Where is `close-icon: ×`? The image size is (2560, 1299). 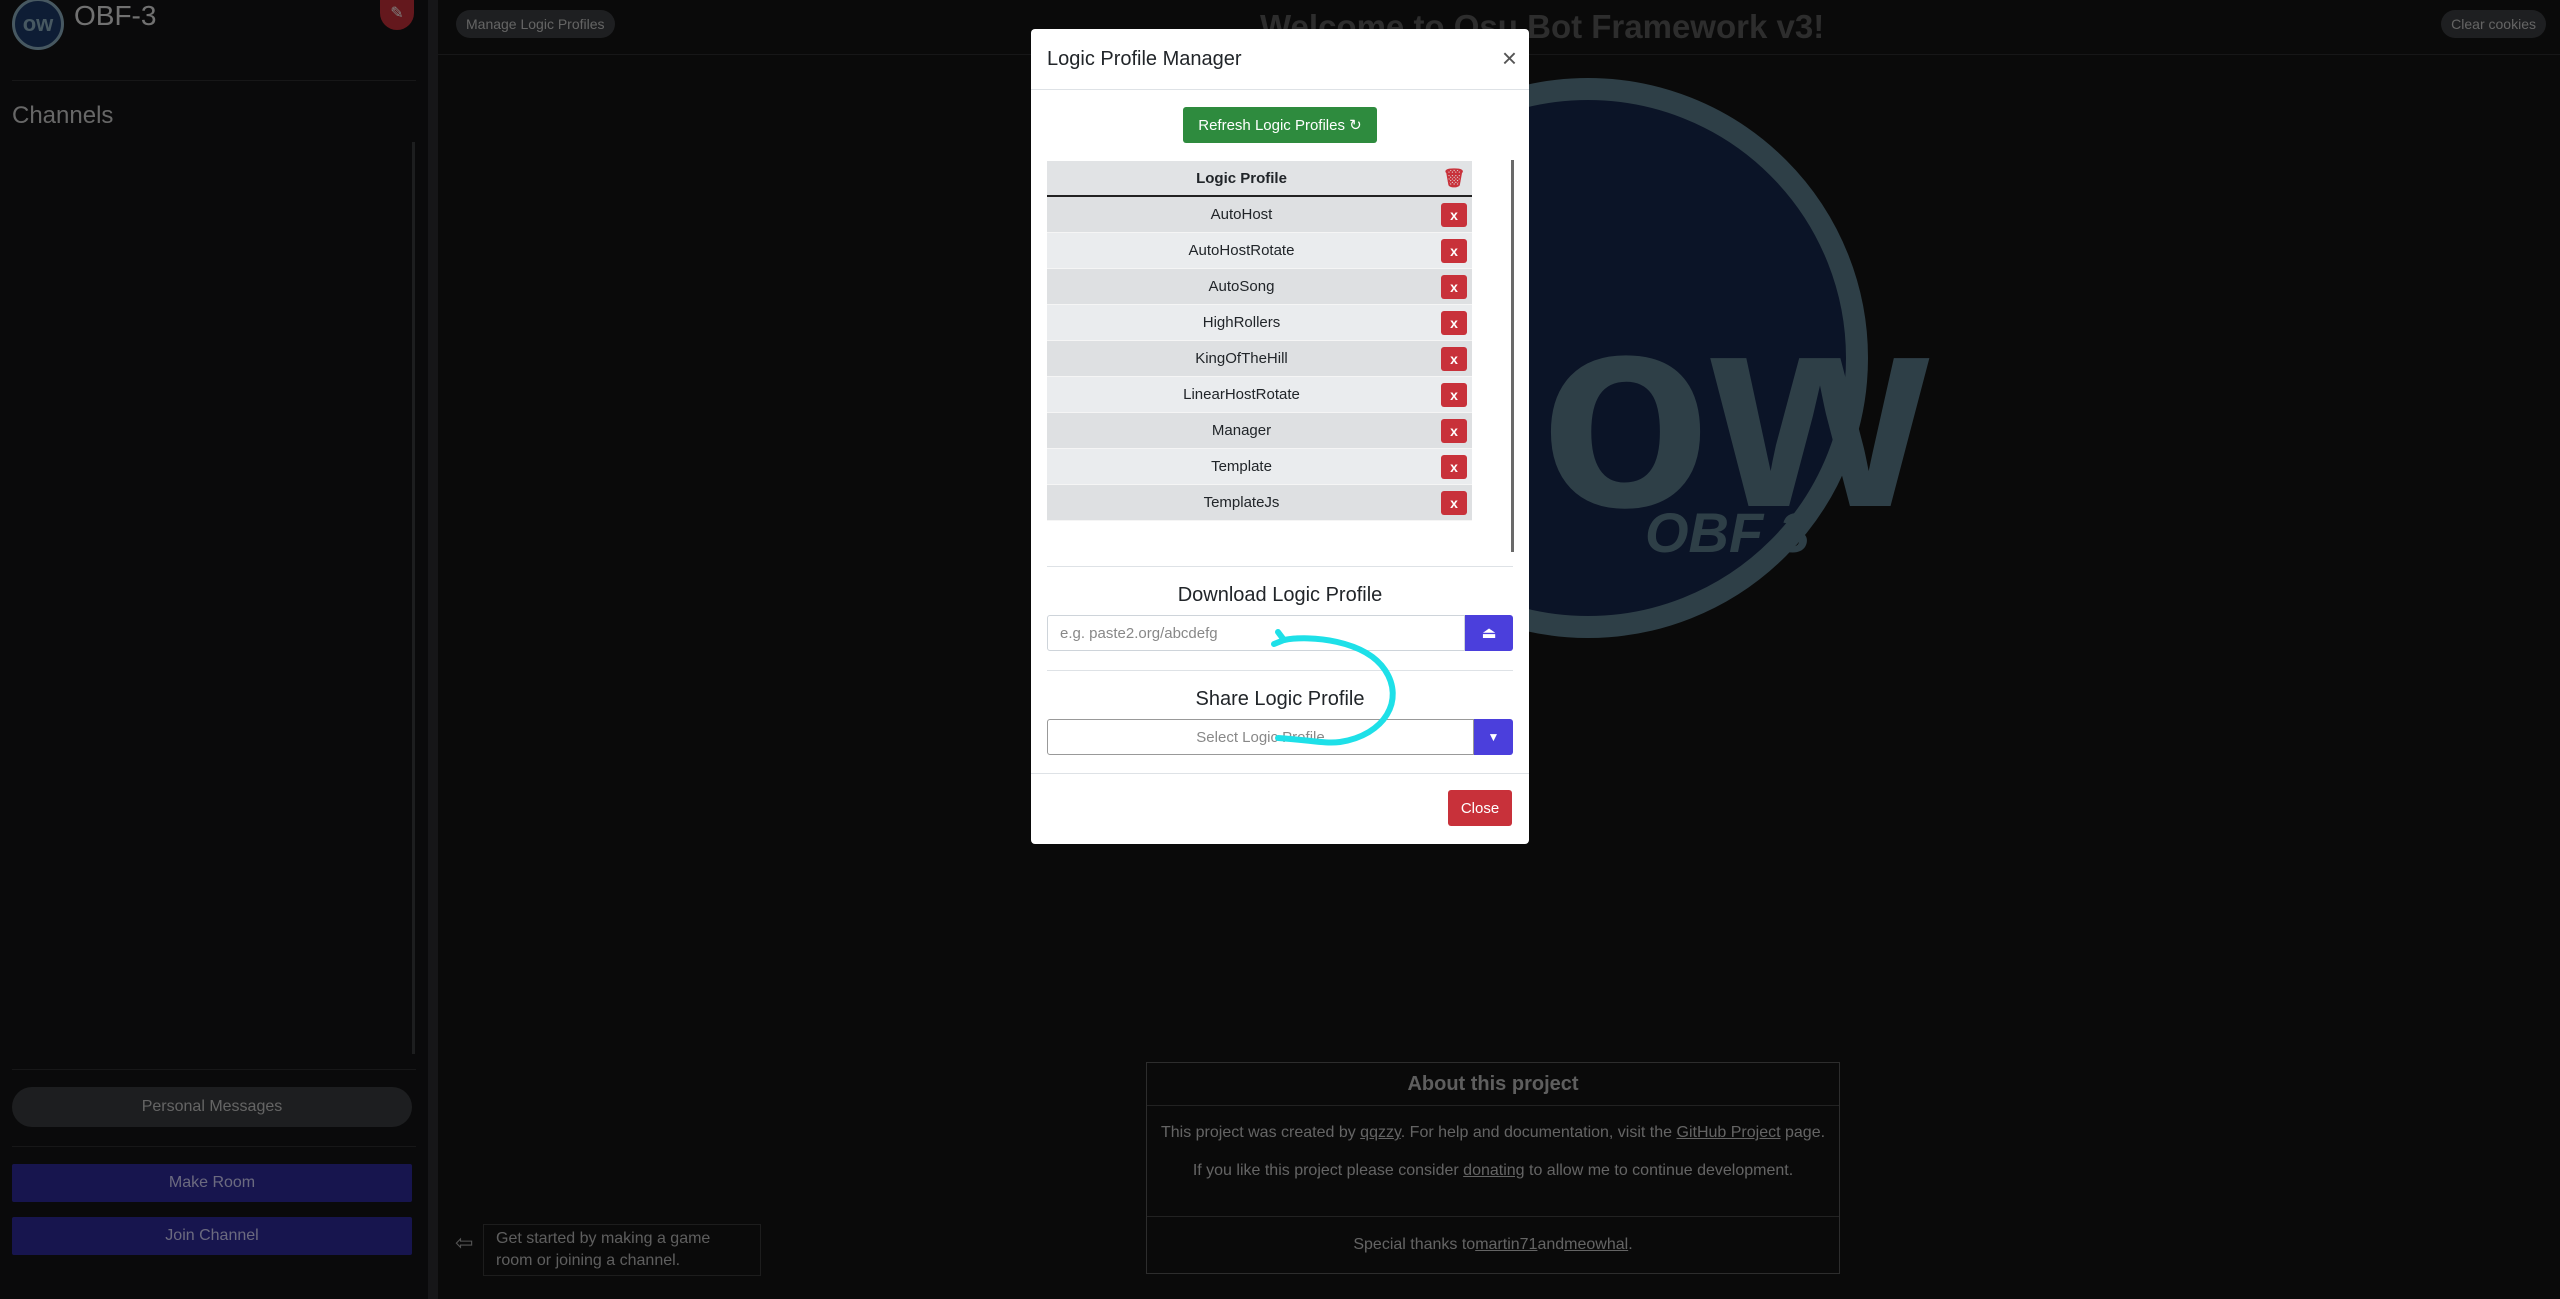 close-icon: × is located at coordinates (1509, 58).